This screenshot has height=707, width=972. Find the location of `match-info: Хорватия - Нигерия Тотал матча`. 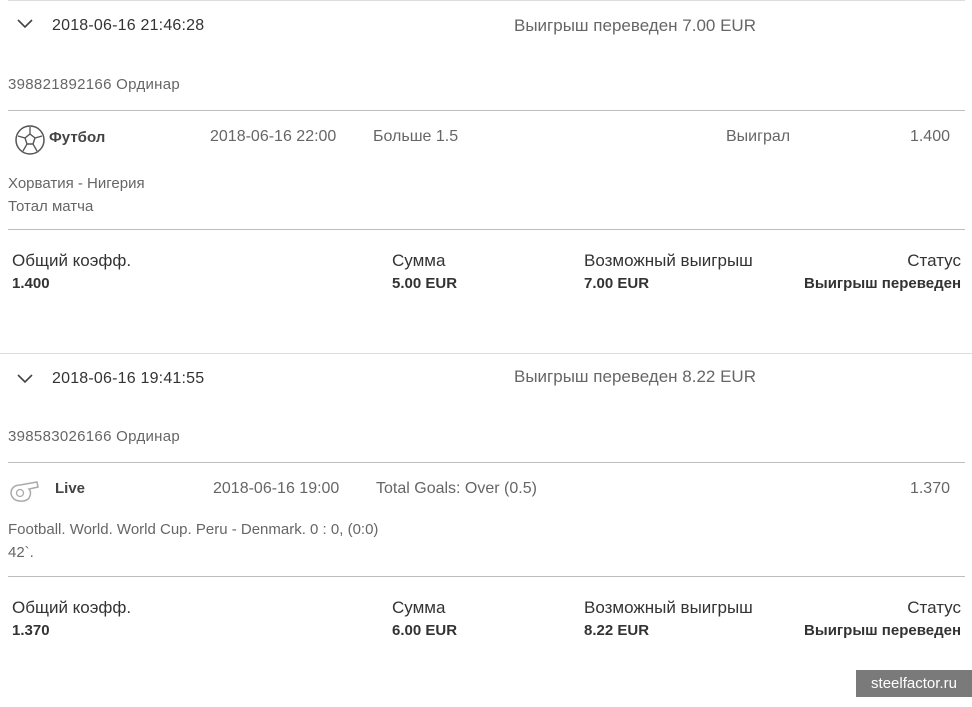

match-info: Хорватия - Нигерия Тотал матча is located at coordinates (198, 195).